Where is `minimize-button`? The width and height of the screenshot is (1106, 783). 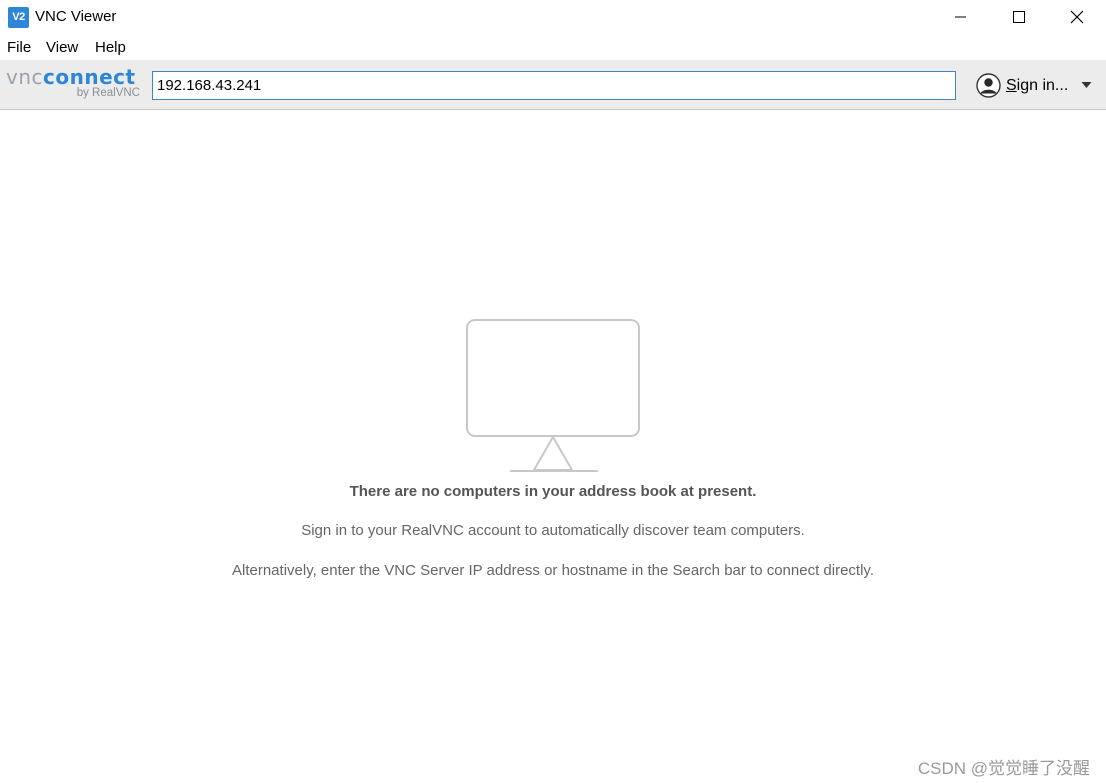 minimize-button is located at coordinates (960, 17).